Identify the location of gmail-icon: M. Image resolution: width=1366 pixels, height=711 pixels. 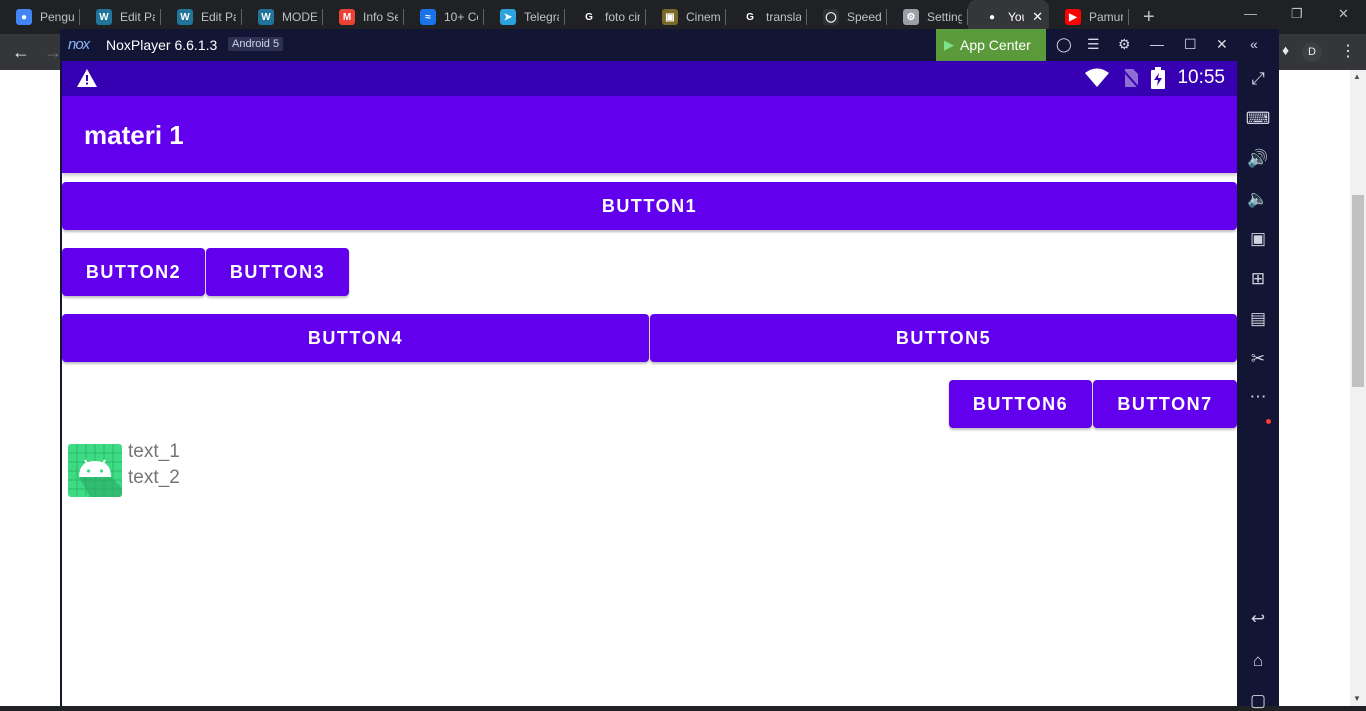
(347, 17).